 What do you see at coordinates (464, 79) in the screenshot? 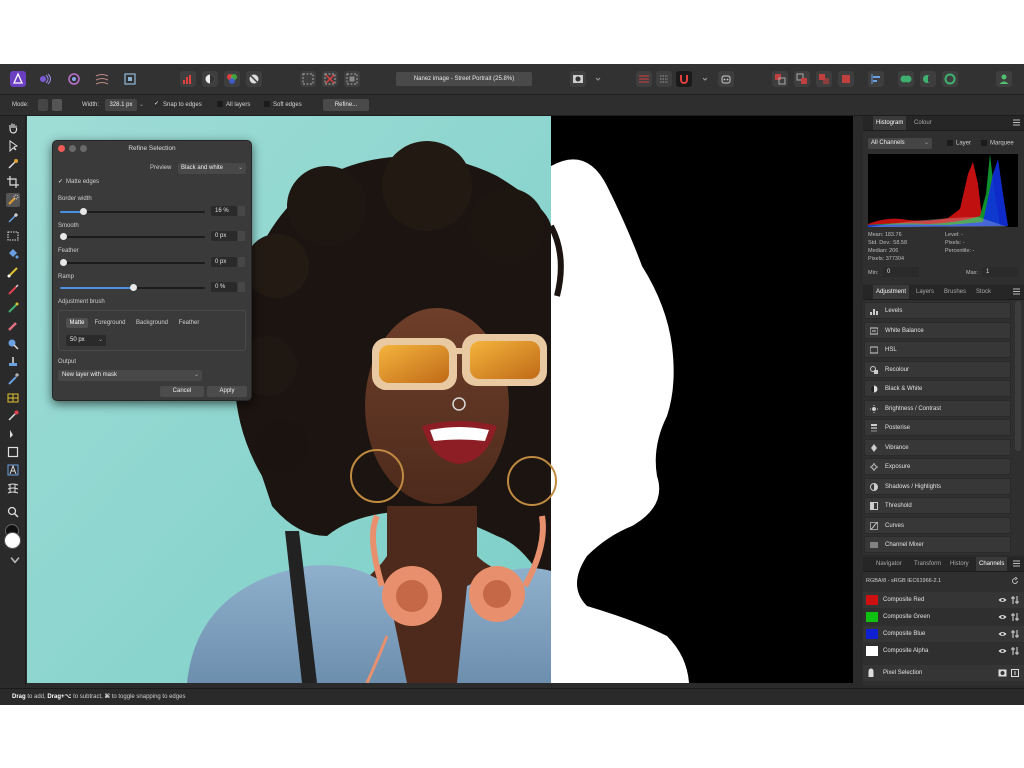
I see `document-title: Nanez image - Street Portrait (25.8%)` at bounding box center [464, 79].